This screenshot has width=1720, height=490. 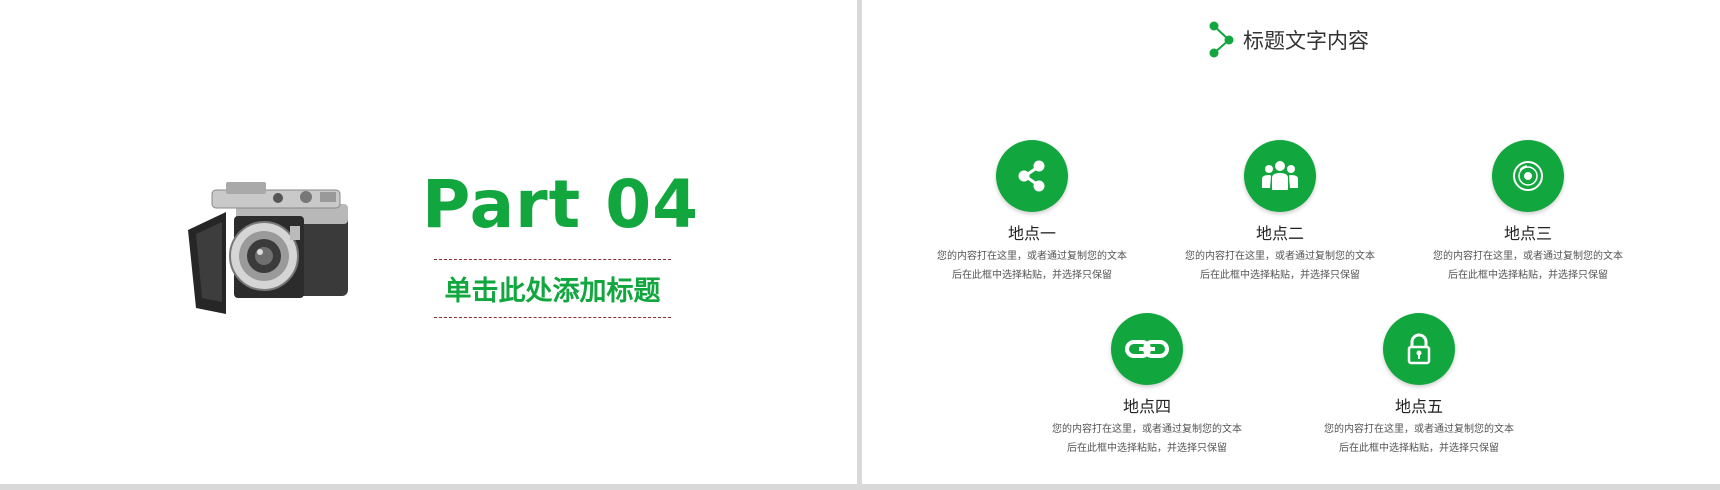 I want to click on slide-title: 标题文字内容, so click(x=1306, y=41).